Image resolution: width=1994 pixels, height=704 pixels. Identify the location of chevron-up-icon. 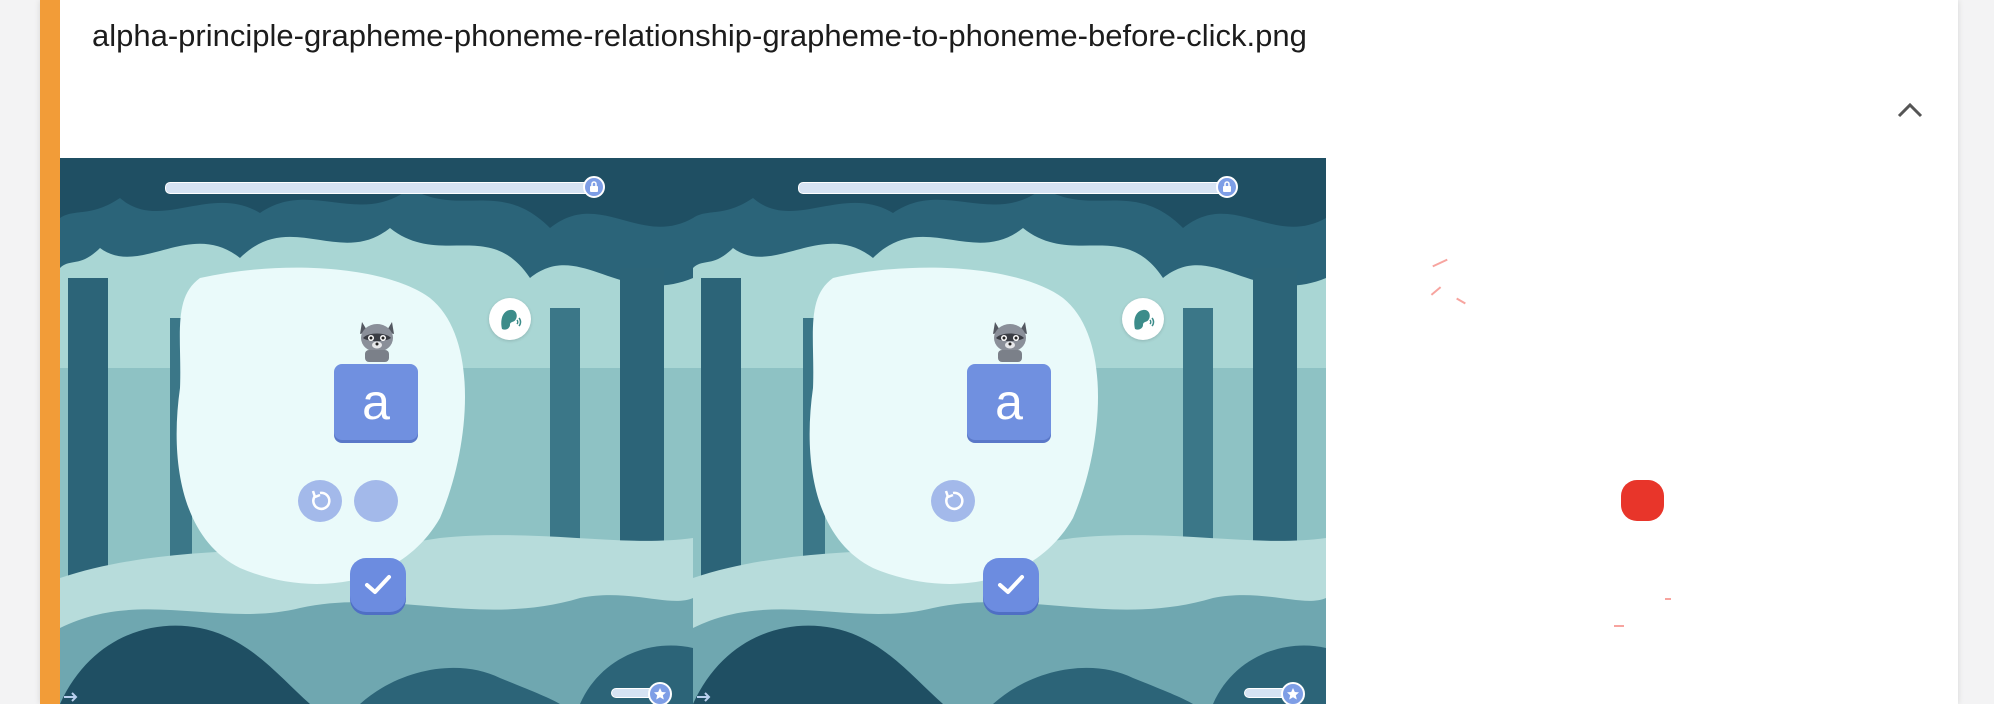
(1910, 110).